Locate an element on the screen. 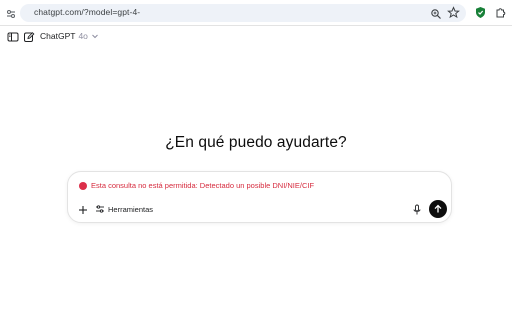  sliders-icon is located at coordinates (100, 209).